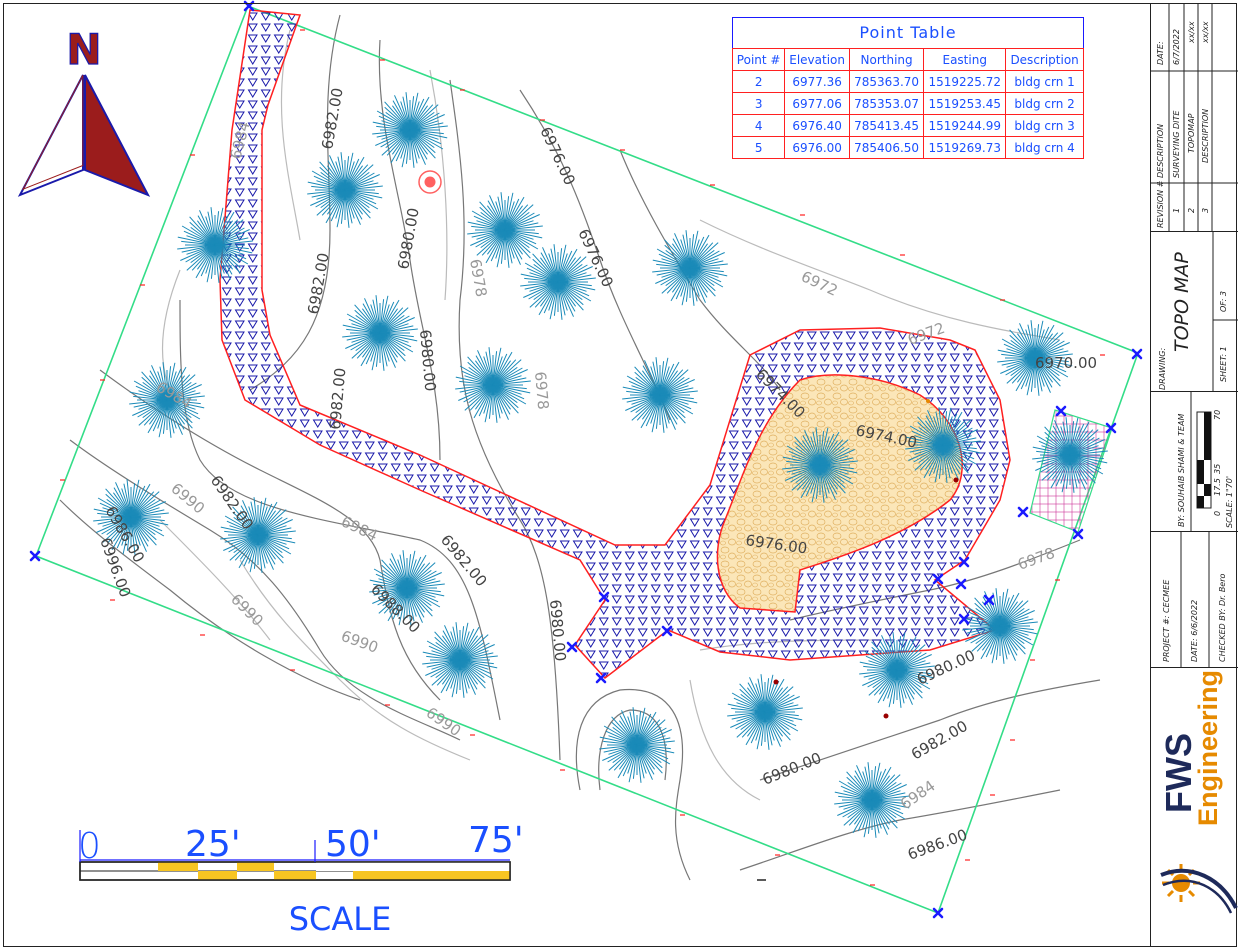 This screenshot has width=1240, height=952. I want to click on drawing-label: DRAWING:, so click(1162, 368).